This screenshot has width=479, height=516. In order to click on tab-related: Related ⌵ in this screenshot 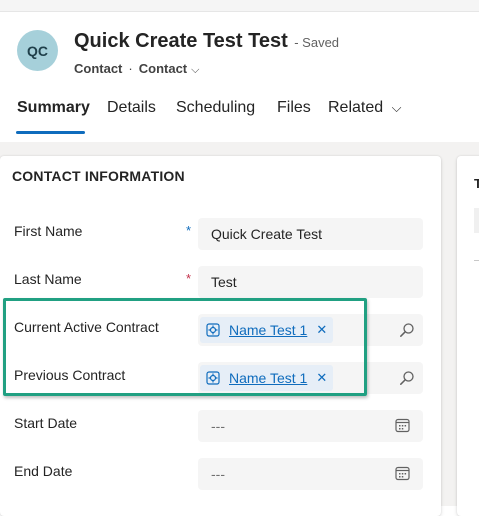, I will do `click(364, 108)`.